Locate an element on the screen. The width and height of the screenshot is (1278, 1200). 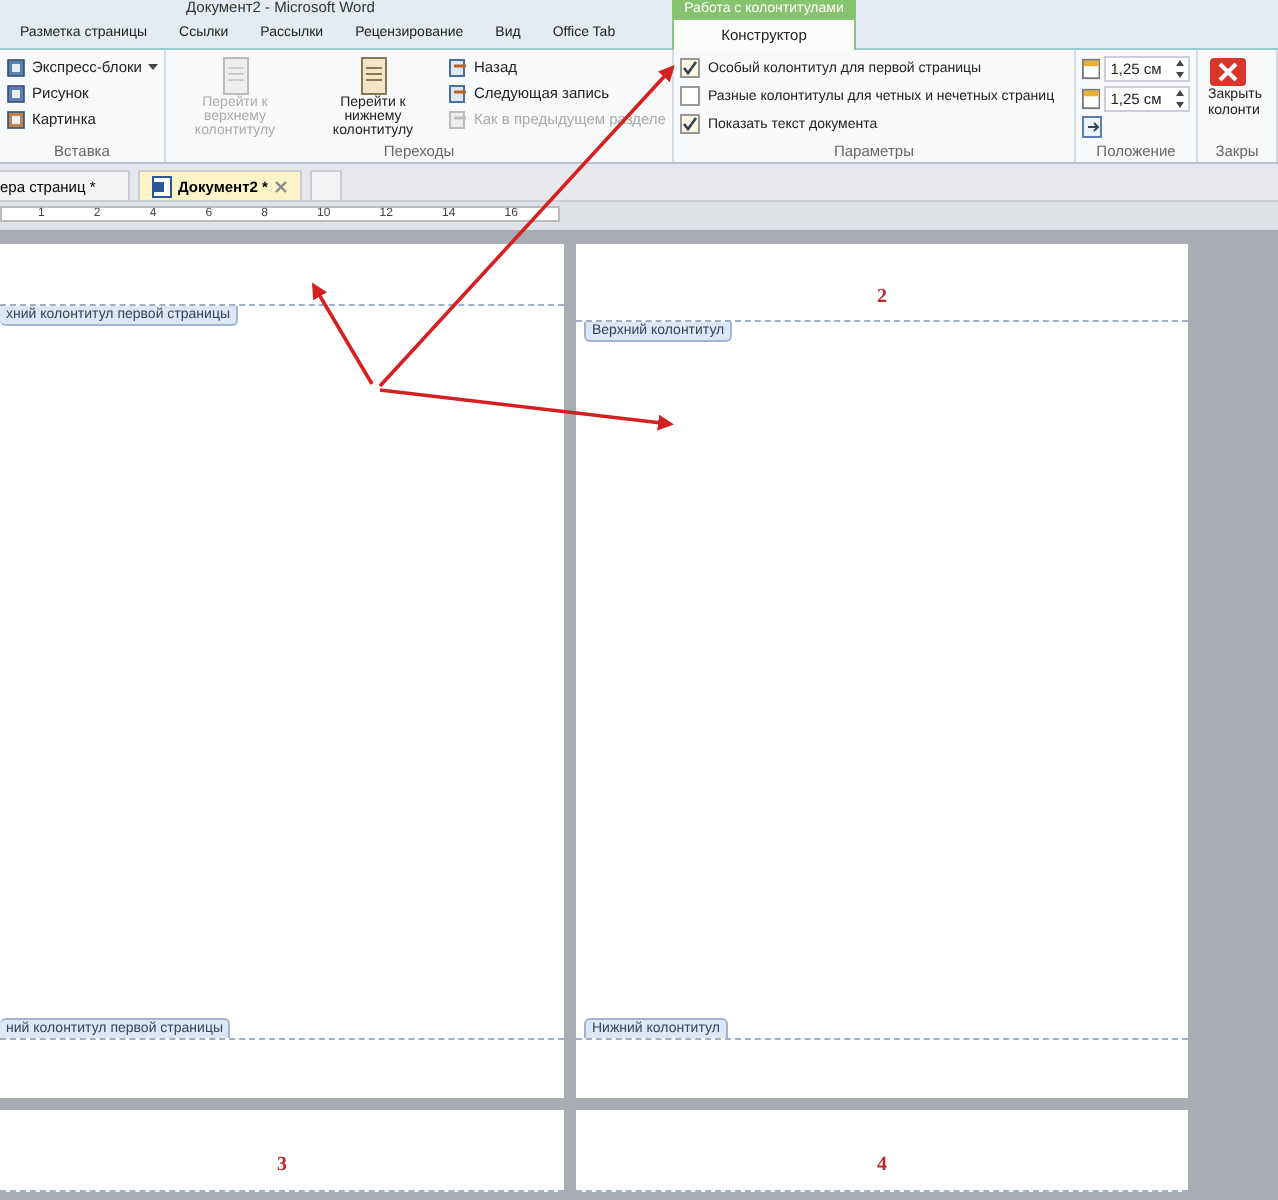
page-number: 2 is located at coordinates (882, 296).